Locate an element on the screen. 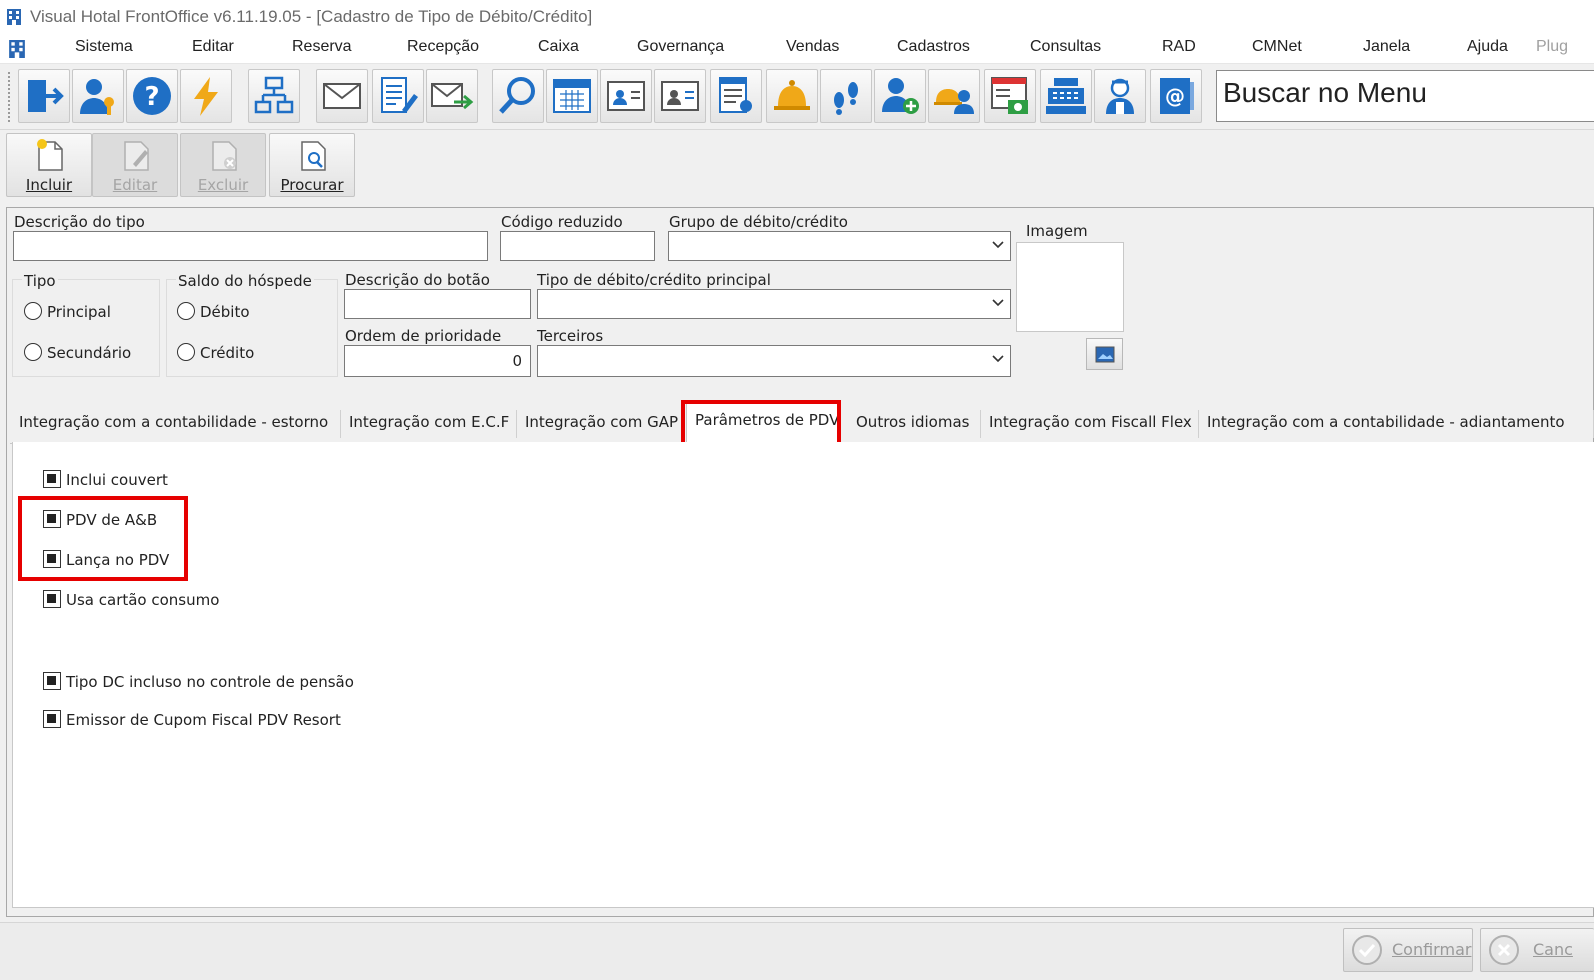 This screenshot has height=980, width=1594. checkbox-highlight-box is located at coordinates (103, 538).